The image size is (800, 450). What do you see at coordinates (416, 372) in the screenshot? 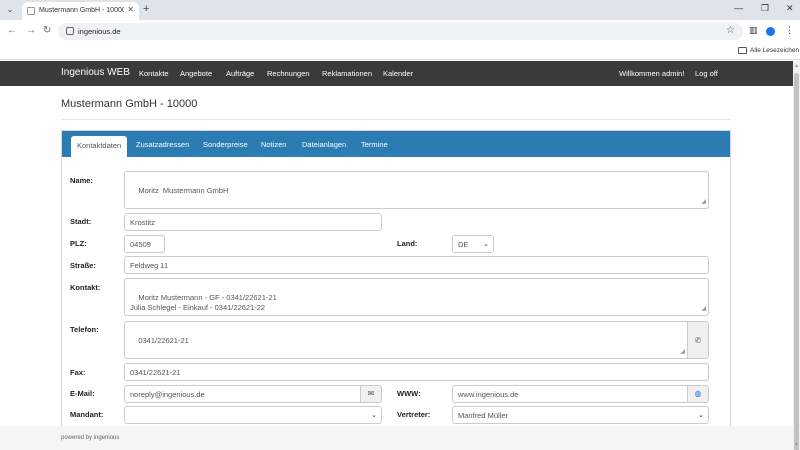
I see `fax-field: 0341/22621-21` at bounding box center [416, 372].